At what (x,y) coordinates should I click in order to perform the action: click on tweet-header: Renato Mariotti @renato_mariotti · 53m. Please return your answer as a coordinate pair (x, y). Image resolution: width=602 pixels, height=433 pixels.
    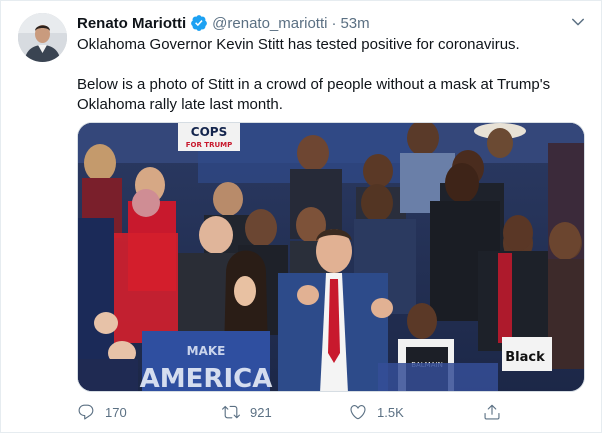
    Looking at the image, I should click on (223, 23).